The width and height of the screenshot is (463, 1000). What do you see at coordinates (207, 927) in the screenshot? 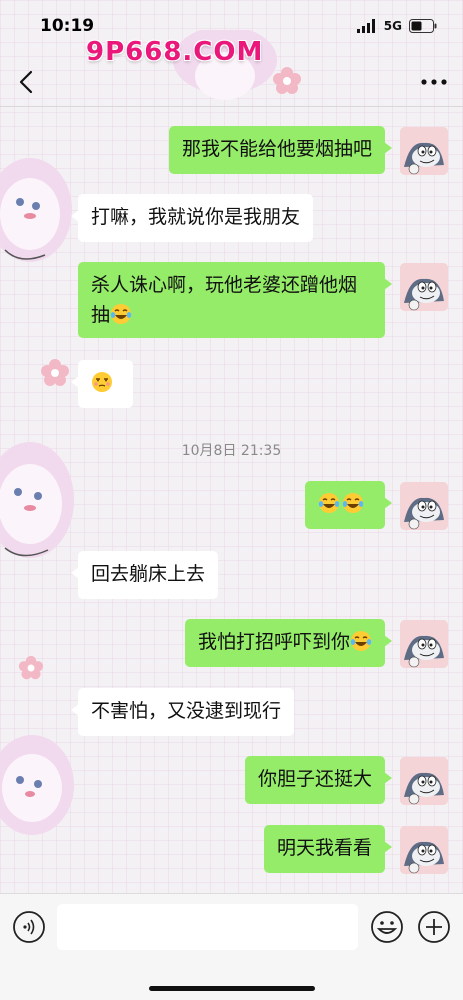
I see `message-input` at bounding box center [207, 927].